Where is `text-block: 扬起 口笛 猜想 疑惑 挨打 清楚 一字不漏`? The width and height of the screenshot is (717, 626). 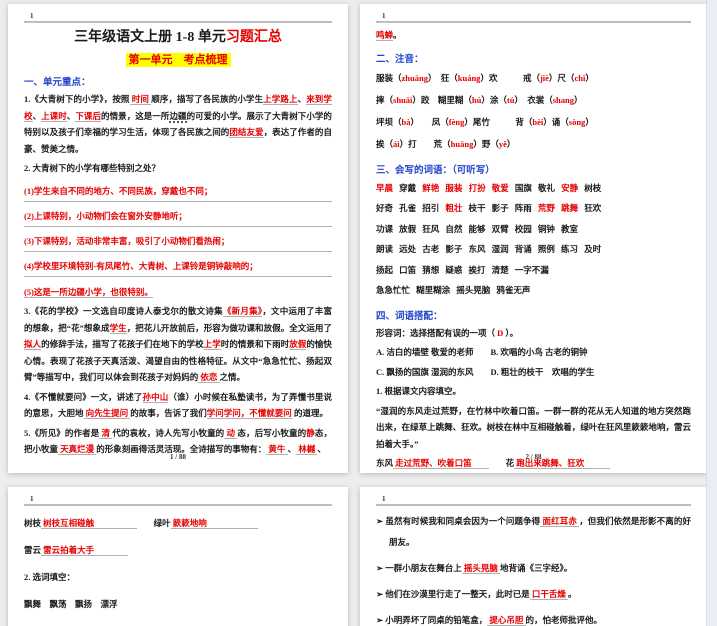
text-block: 扬起 口笛 猜想 疑惑 挨打 清楚 一字不漏 is located at coordinates (533, 271).